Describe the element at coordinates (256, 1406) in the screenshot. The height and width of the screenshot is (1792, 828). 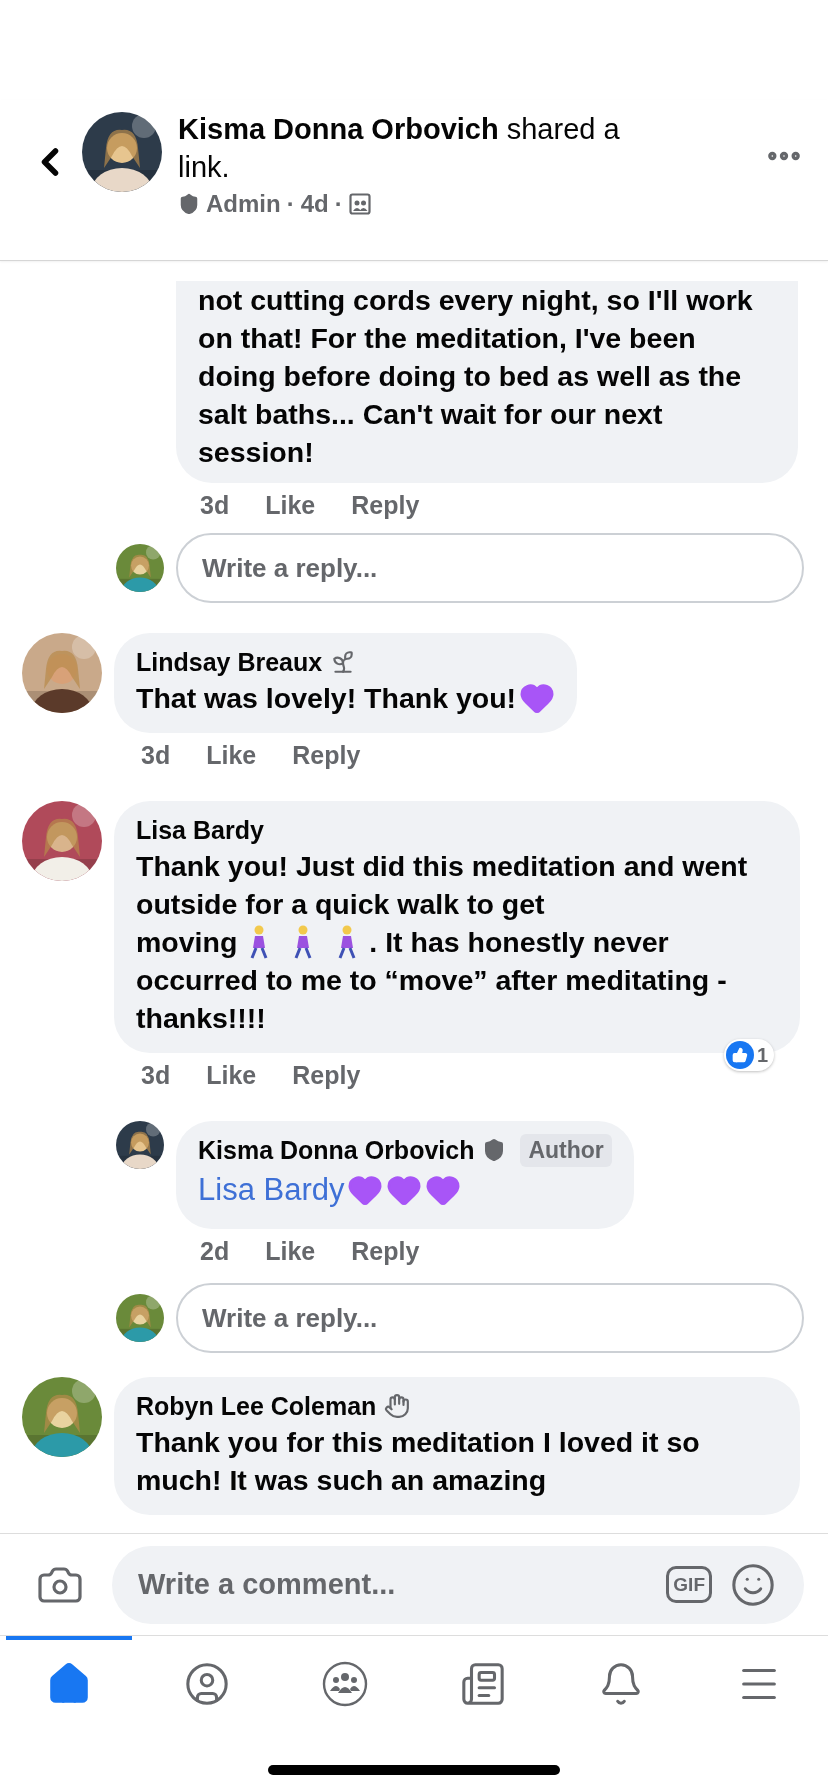
I see `author-name: Robyn Lee Coleman` at that location.